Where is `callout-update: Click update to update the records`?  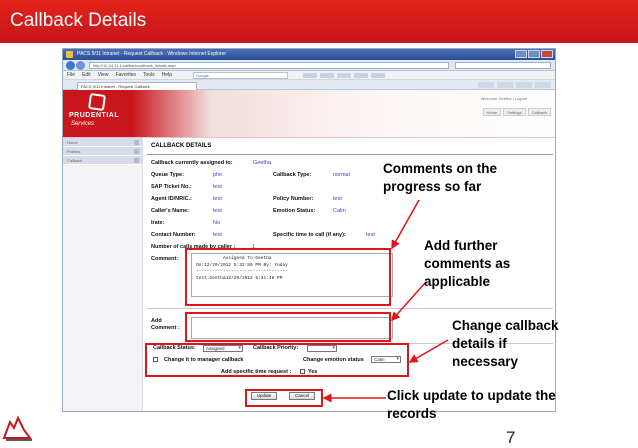
callout-update: Click update to update the records is located at coordinates (471, 405).